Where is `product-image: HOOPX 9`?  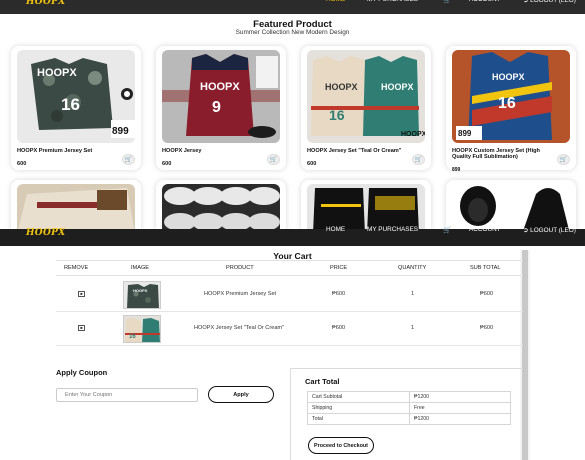
product-image: HOOPX 9 is located at coordinates (221, 96).